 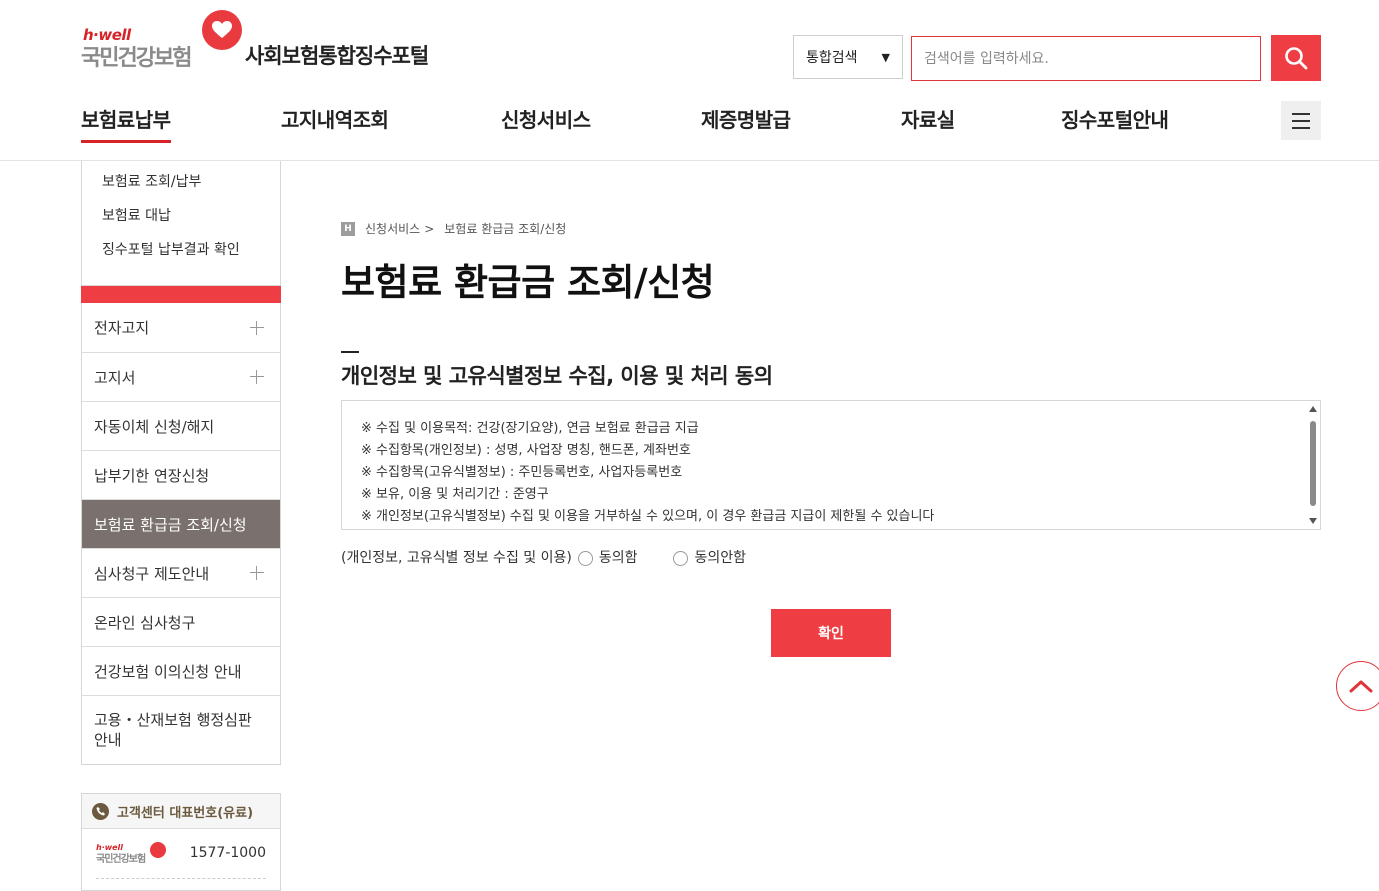 What do you see at coordinates (136, 58) in the screenshot?
I see `logo-org-name: 국민건강보험` at bounding box center [136, 58].